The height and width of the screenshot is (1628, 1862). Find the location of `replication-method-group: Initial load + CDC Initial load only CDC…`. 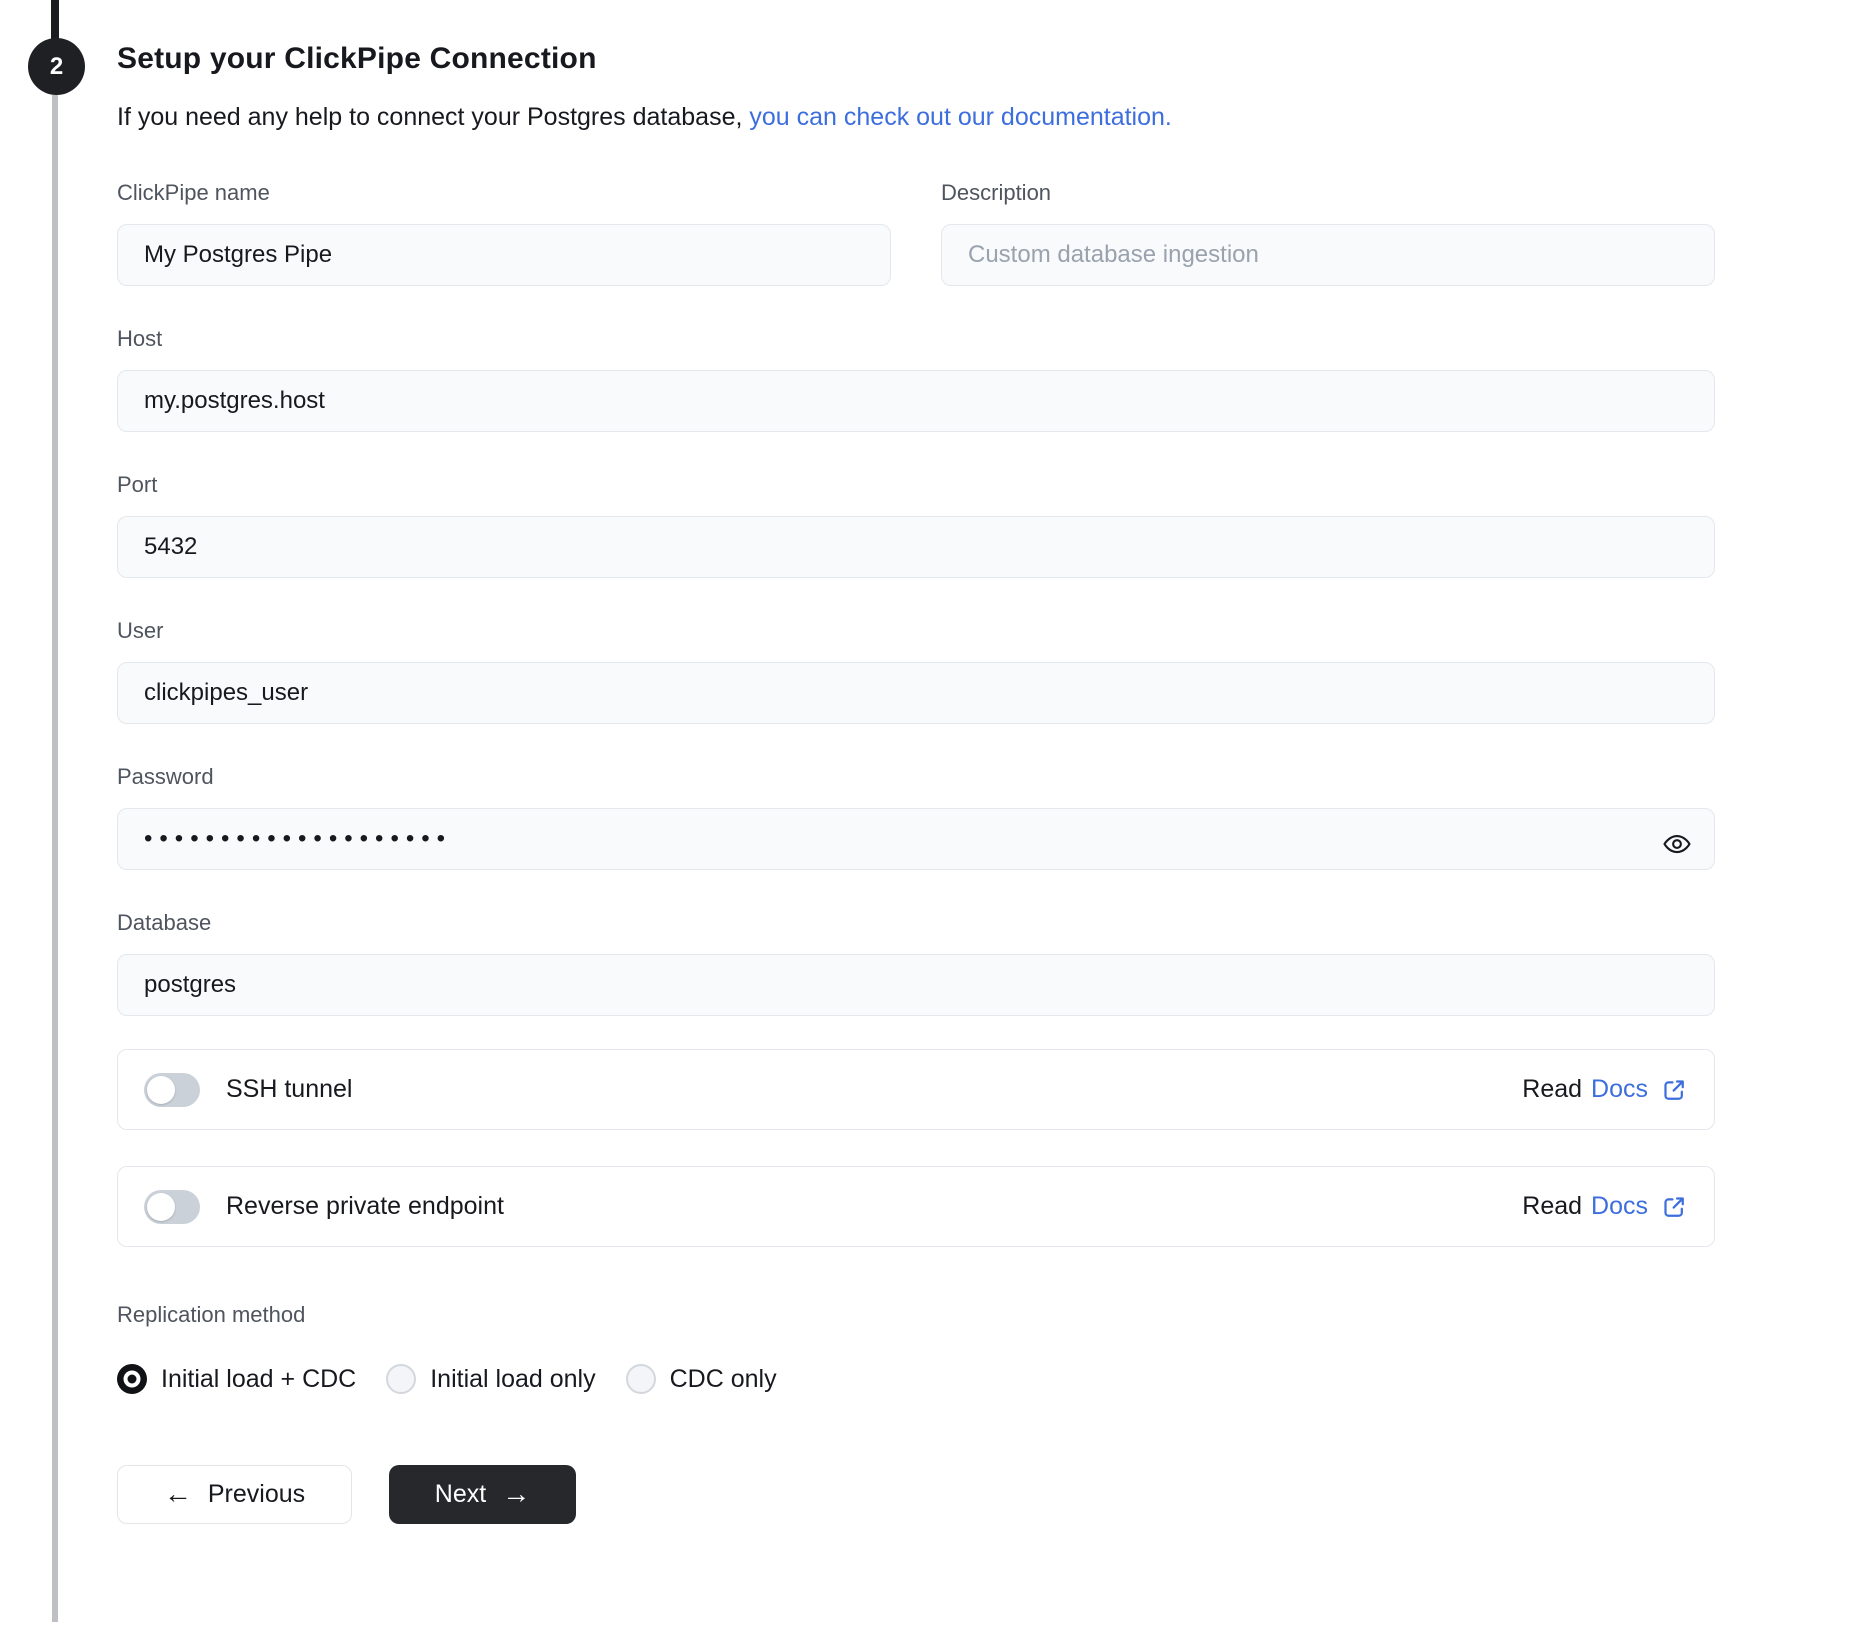

replication-method-group: Initial load + CDC Initial load only CDC… is located at coordinates (916, 1379).